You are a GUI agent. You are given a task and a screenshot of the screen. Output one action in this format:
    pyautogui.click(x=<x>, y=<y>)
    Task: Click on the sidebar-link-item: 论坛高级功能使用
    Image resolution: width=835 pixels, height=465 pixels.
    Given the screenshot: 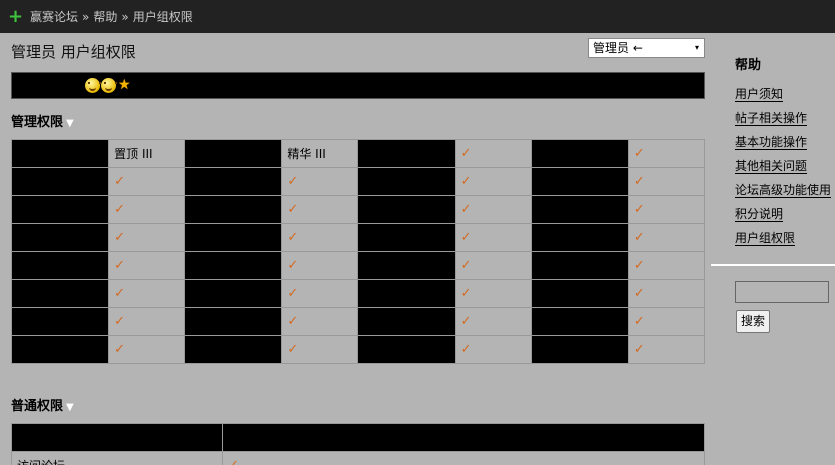 What is the action you would take?
    pyautogui.click(x=783, y=193)
    